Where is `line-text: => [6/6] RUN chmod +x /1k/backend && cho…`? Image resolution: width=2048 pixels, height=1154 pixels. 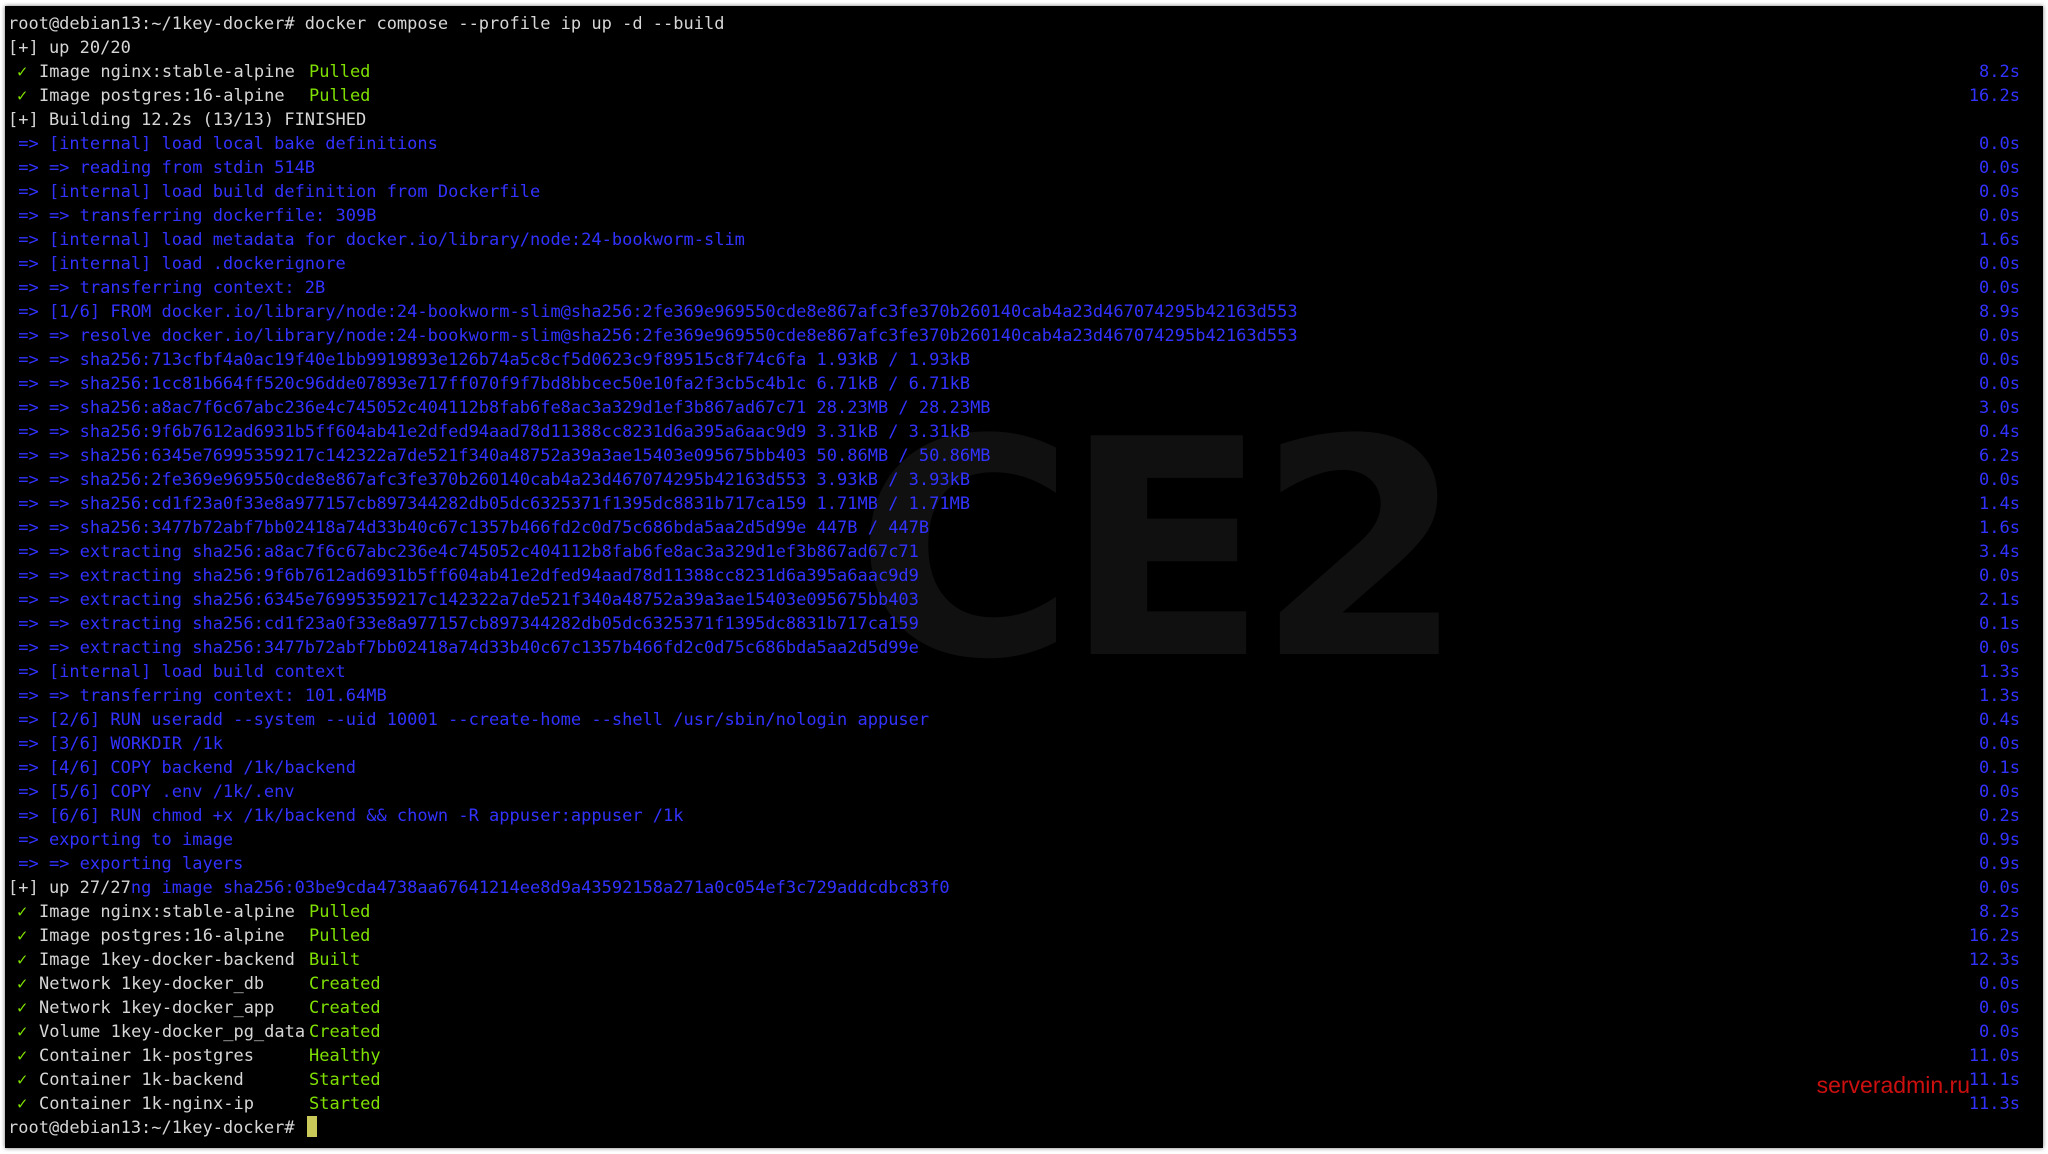 line-text: => [6/6] RUN chmod +x /1k/backend && cho… is located at coordinates (346, 816).